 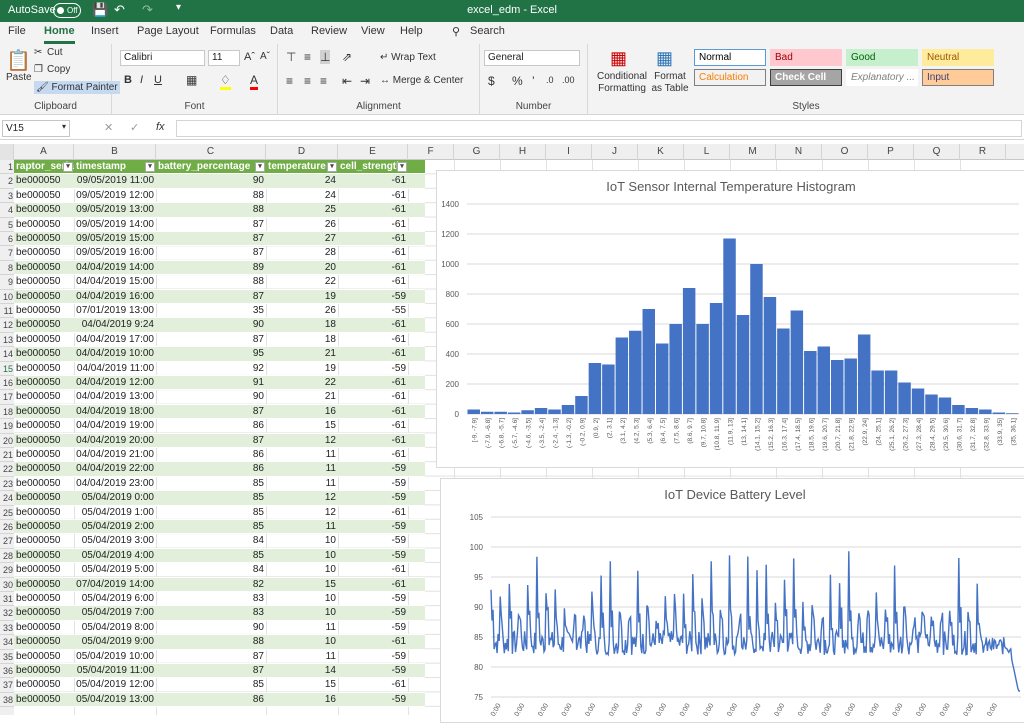 I want to click on align-bottom-icon: ⊥, so click(x=325, y=57).